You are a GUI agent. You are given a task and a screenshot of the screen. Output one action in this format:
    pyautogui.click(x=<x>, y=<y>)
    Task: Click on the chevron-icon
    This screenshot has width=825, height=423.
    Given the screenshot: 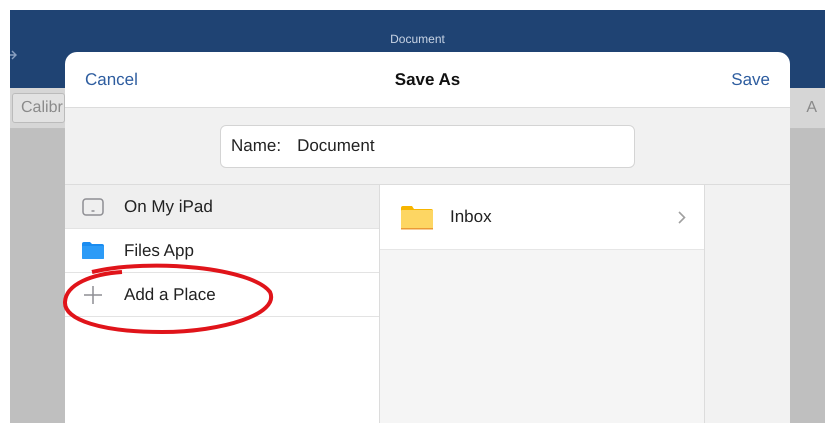 What is the action you would take?
    pyautogui.click(x=682, y=217)
    